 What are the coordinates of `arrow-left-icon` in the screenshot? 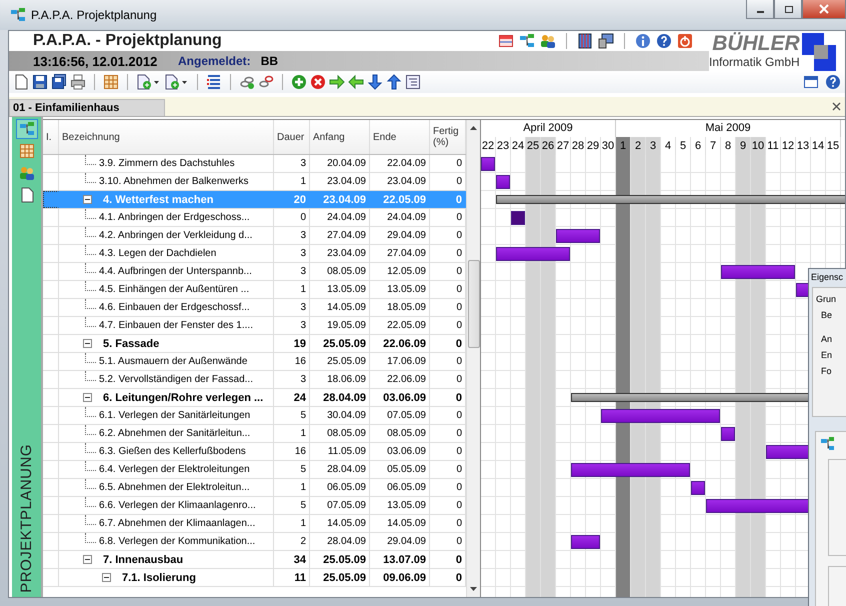 It's located at (356, 82).